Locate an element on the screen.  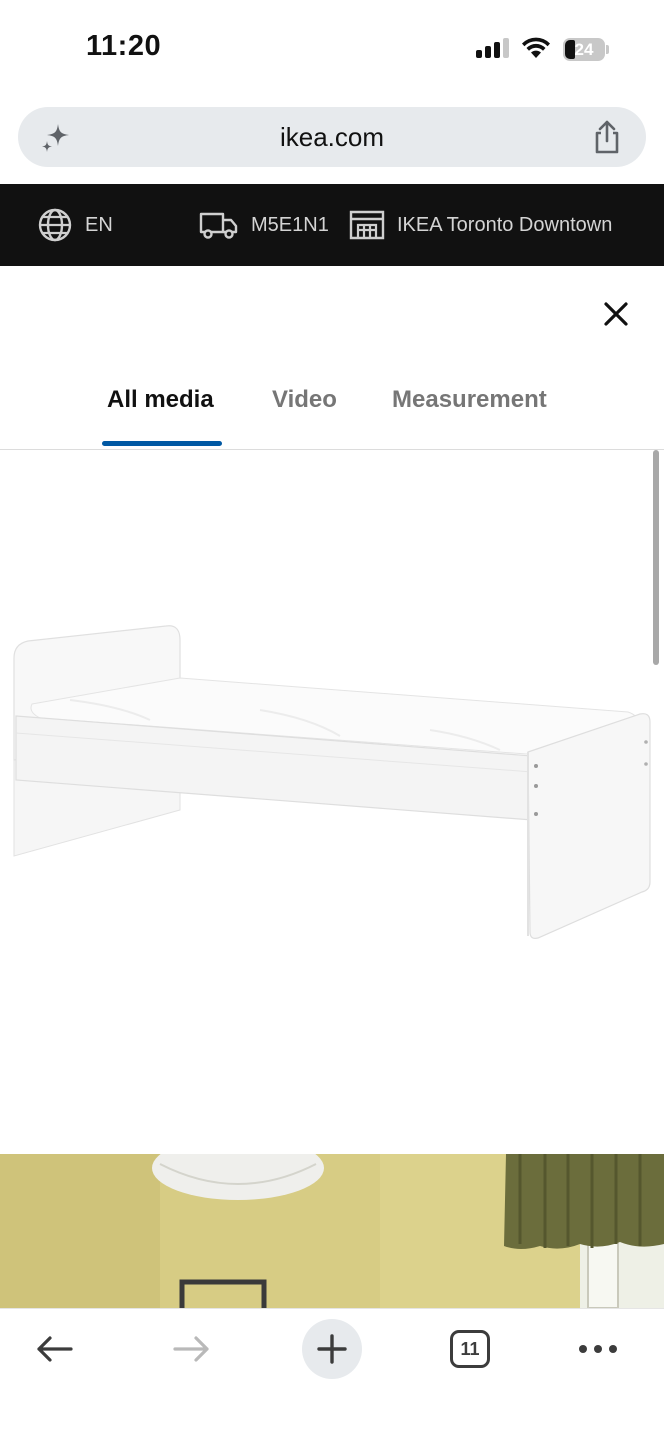
tab-all-media: All media is located at coordinates (160, 400).